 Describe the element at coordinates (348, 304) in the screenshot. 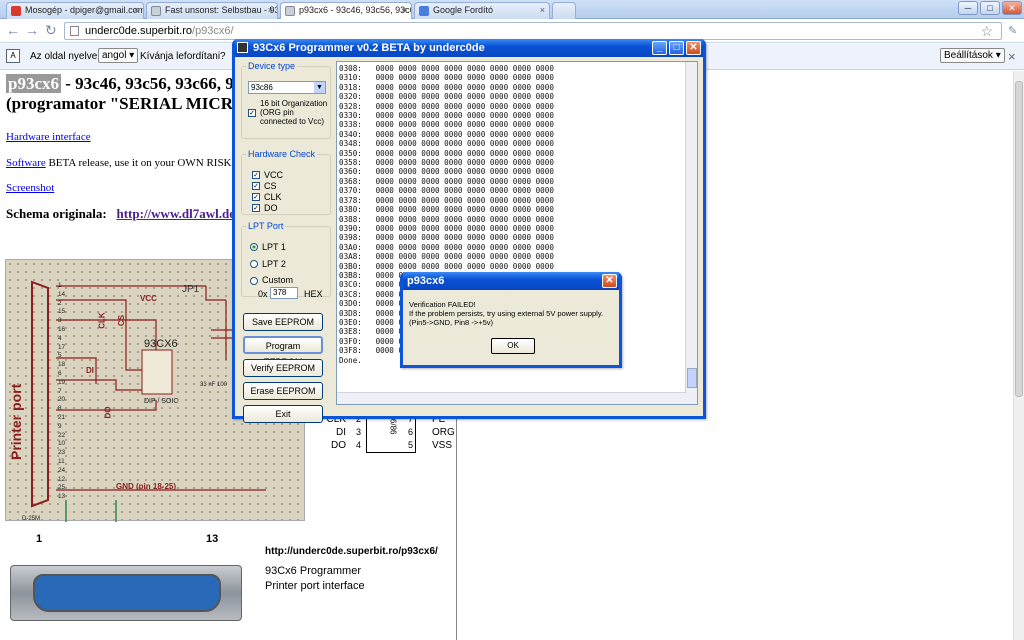

I see `dump-address: 03D0` at that location.